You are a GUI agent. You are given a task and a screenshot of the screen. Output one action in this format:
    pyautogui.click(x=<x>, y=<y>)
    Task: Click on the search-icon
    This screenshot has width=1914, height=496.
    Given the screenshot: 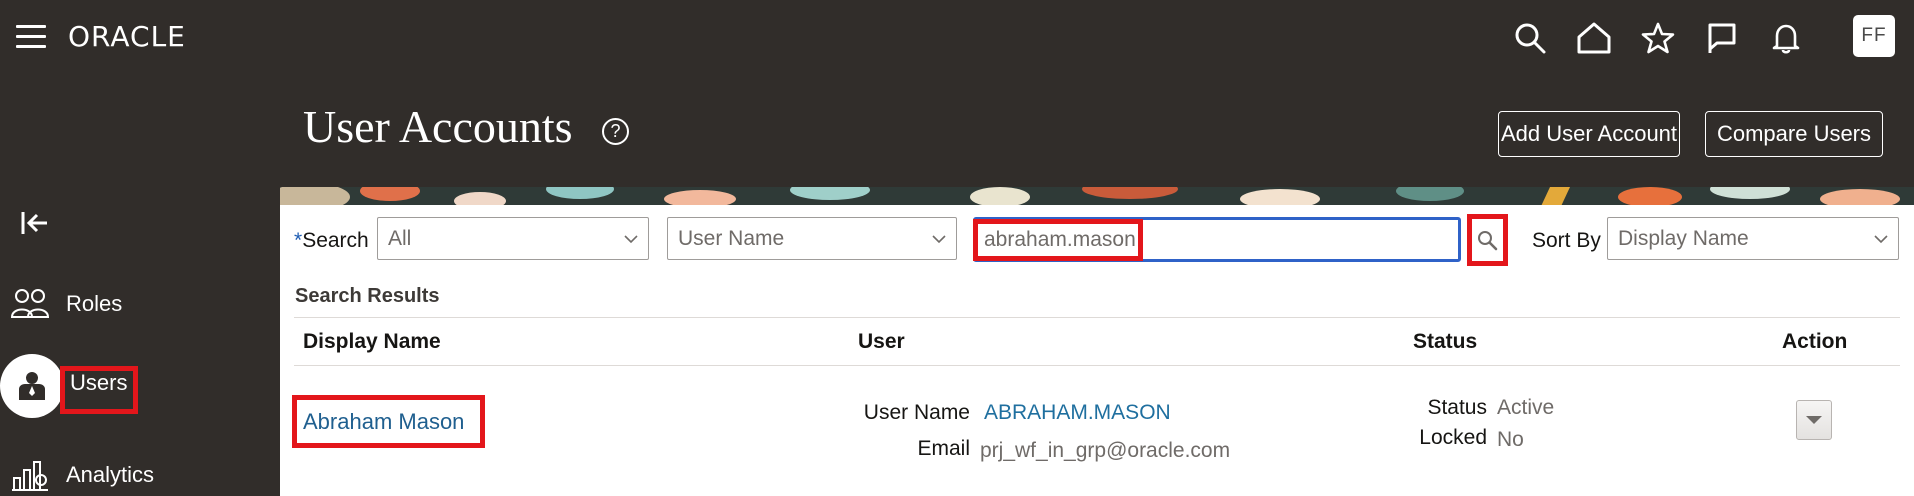 What is the action you would take?
    pyautogui.click(x=1530, y=38)
    